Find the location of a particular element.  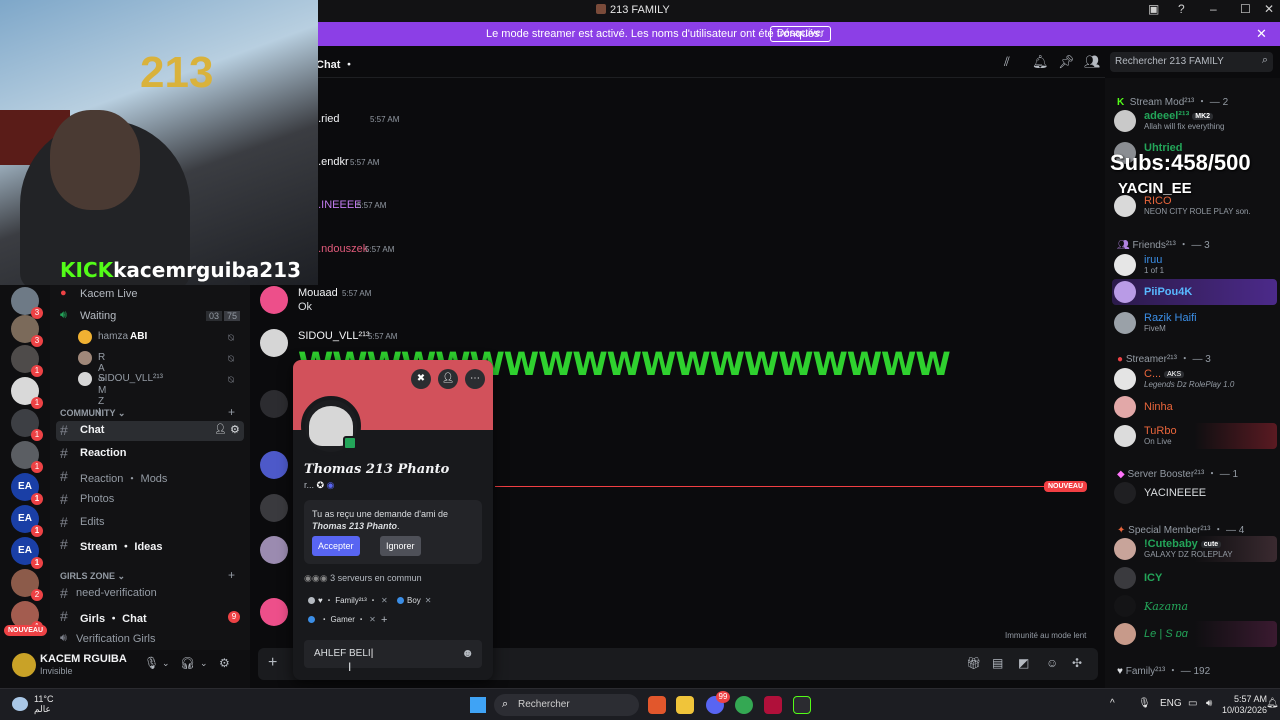

server-icon: 2 is located at coordinates (27, 585).